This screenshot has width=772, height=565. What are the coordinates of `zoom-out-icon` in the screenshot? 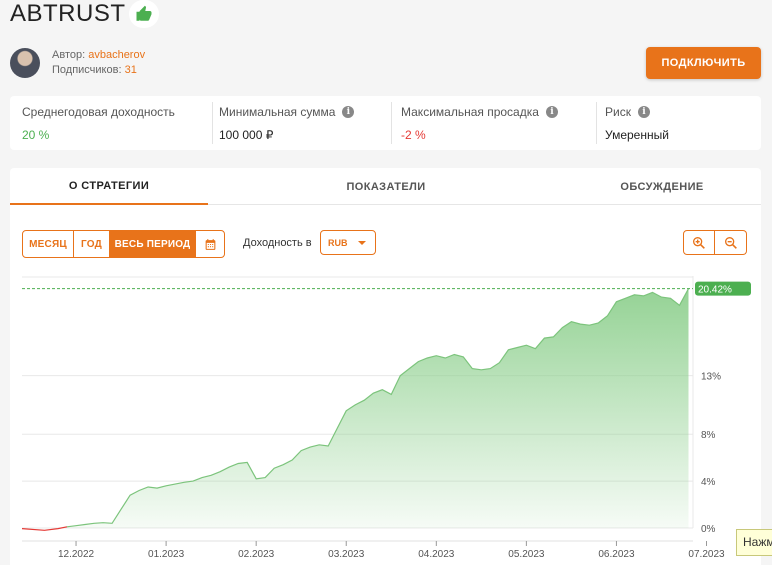 It's located at (730, 242).